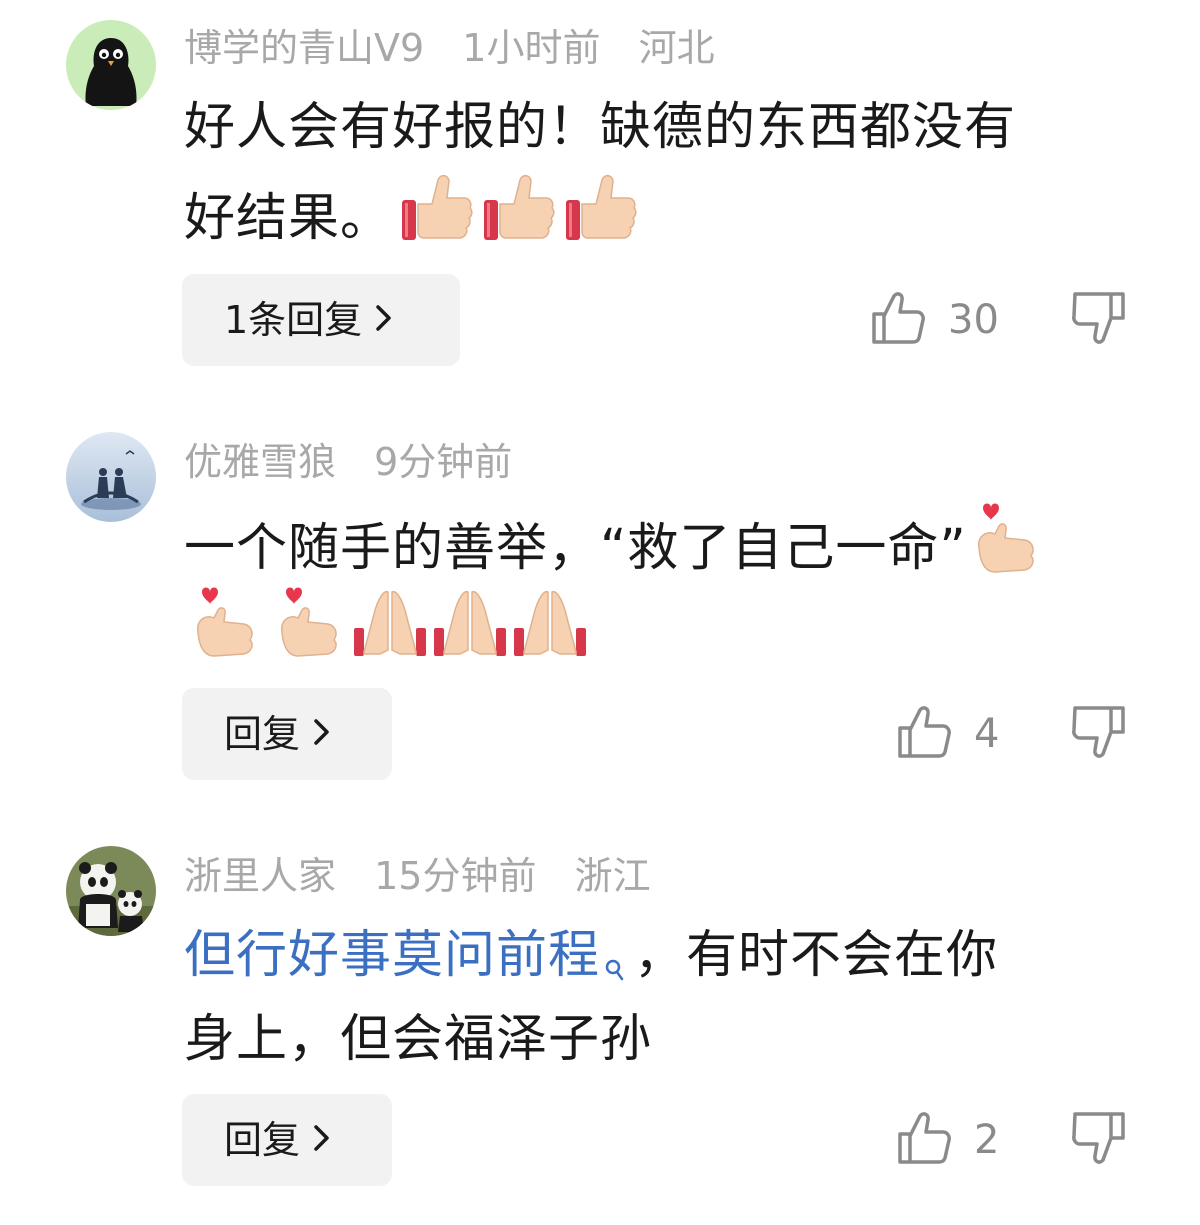 Image resolution: width=1200 pixels, height=1225 pixels. I want to click on reply-button: 1条回复, so click(321, 320).